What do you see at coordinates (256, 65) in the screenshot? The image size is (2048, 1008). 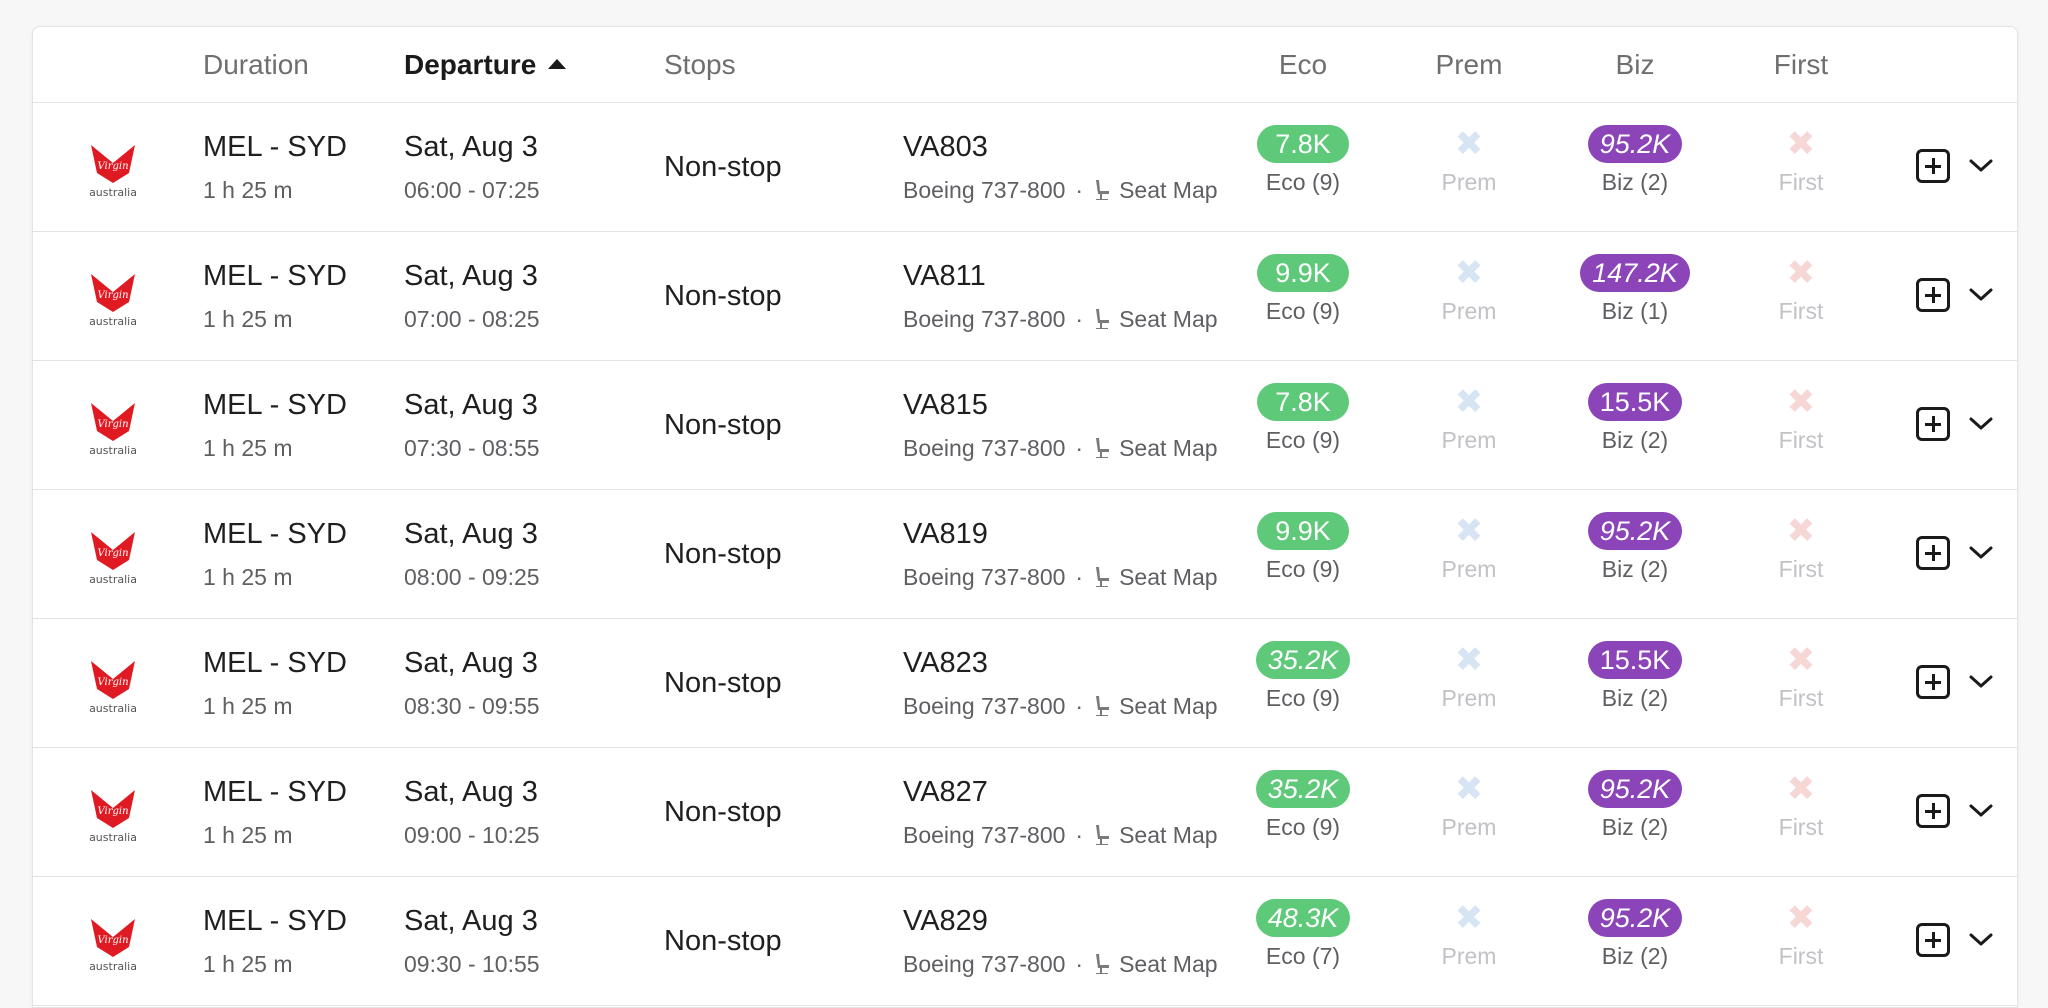 I see `header-duration: Duration` at bounding box center [256, 65].